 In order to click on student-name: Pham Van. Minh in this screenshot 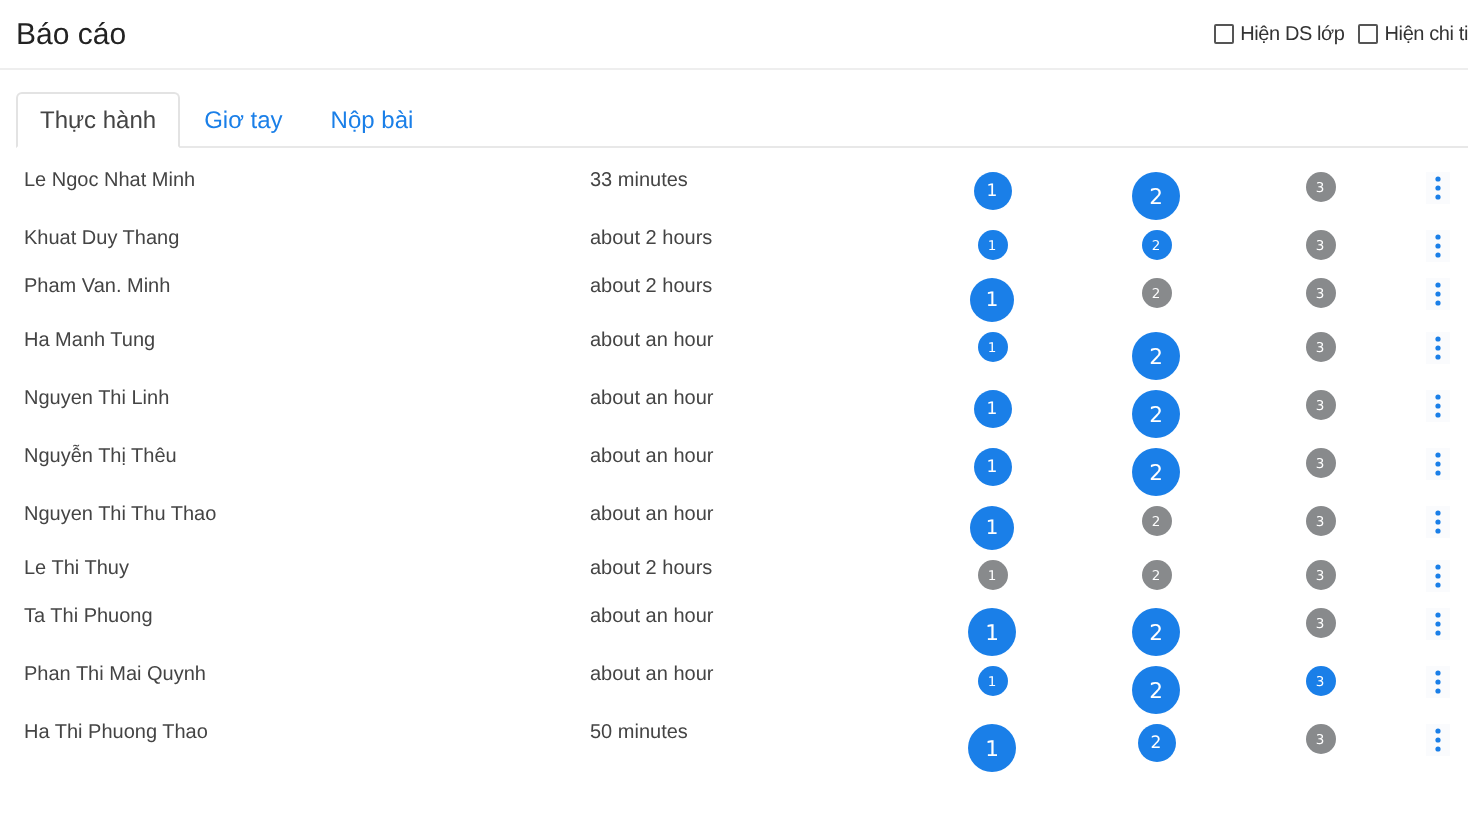, I will do `click(98, 286)`.